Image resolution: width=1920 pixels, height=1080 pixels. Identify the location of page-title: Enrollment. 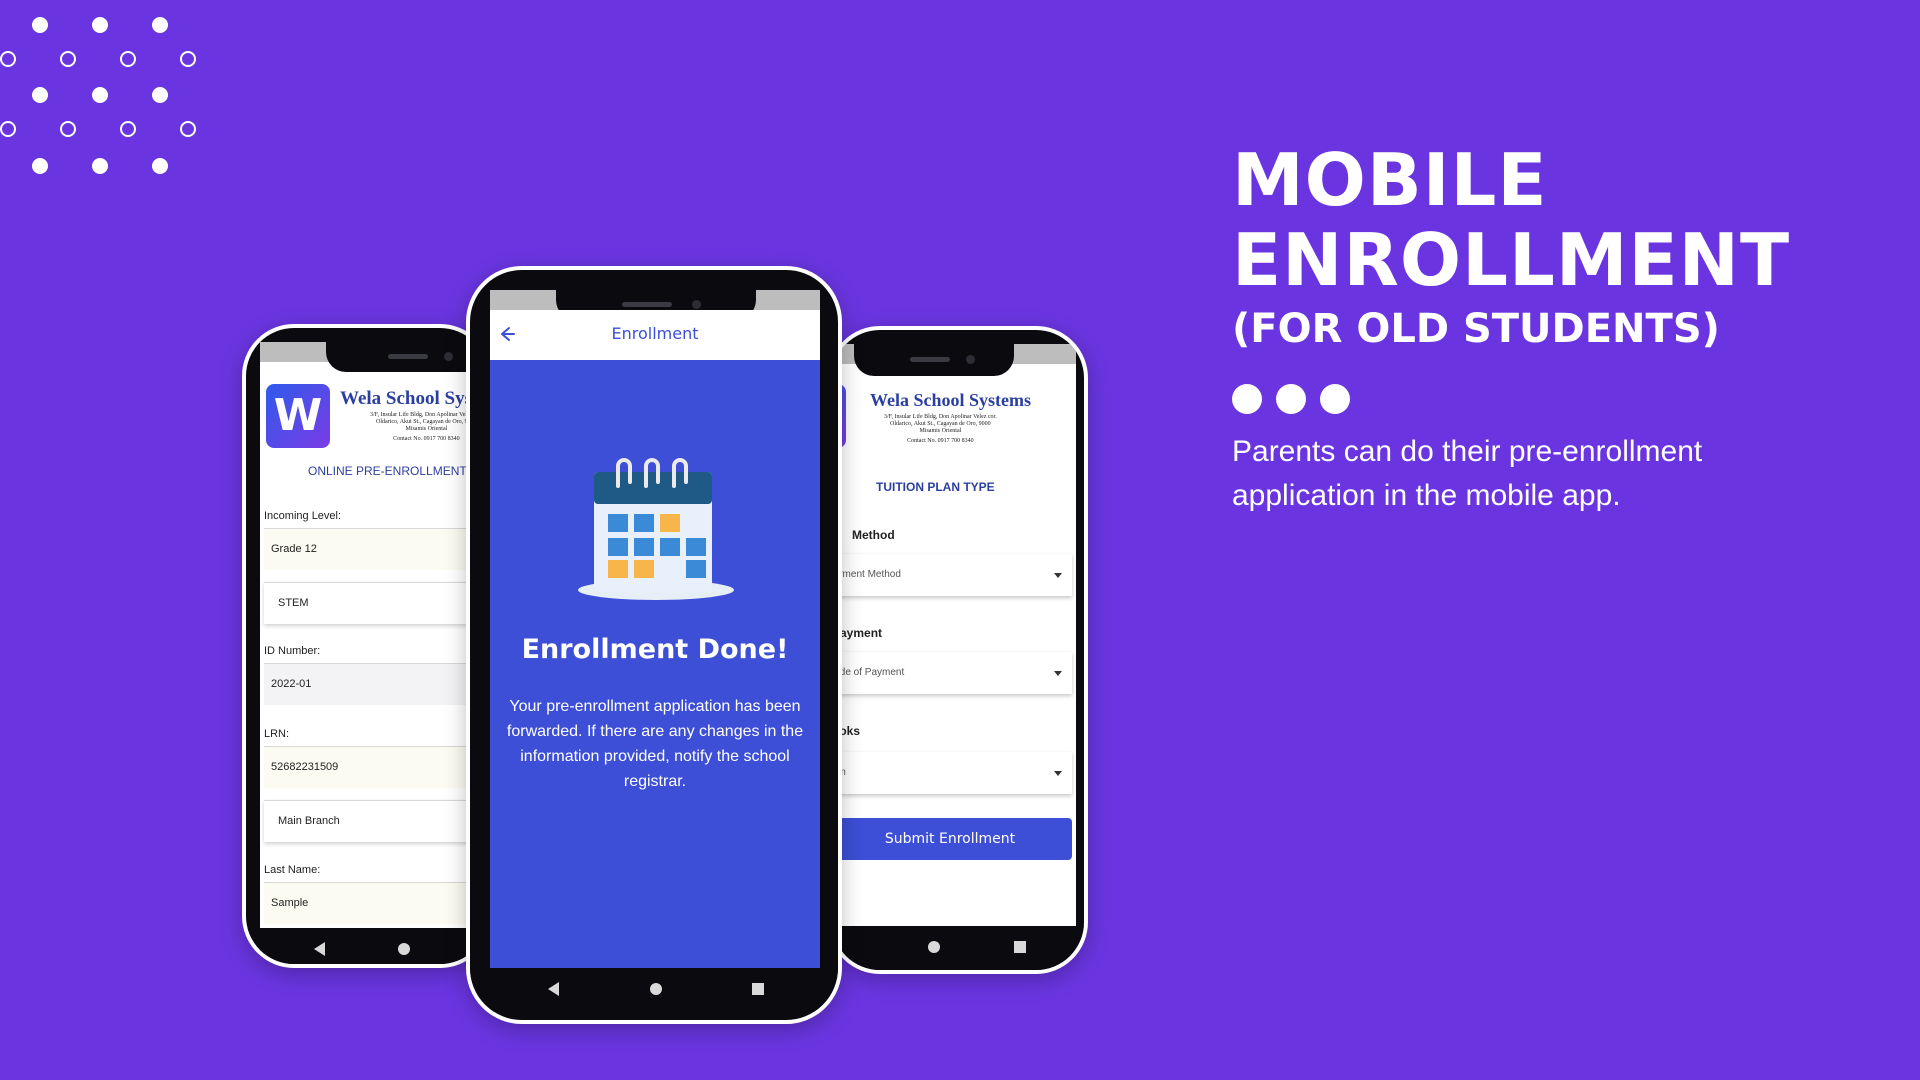
(655, 333).